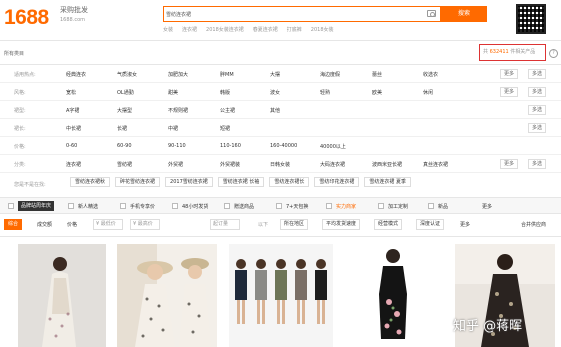 This screenshot has height=347, width=561. What do you see at coordinates (377, 74) in the screenshot?
I see `filter-option: 蕾丝` at bounding box center [377, 74].